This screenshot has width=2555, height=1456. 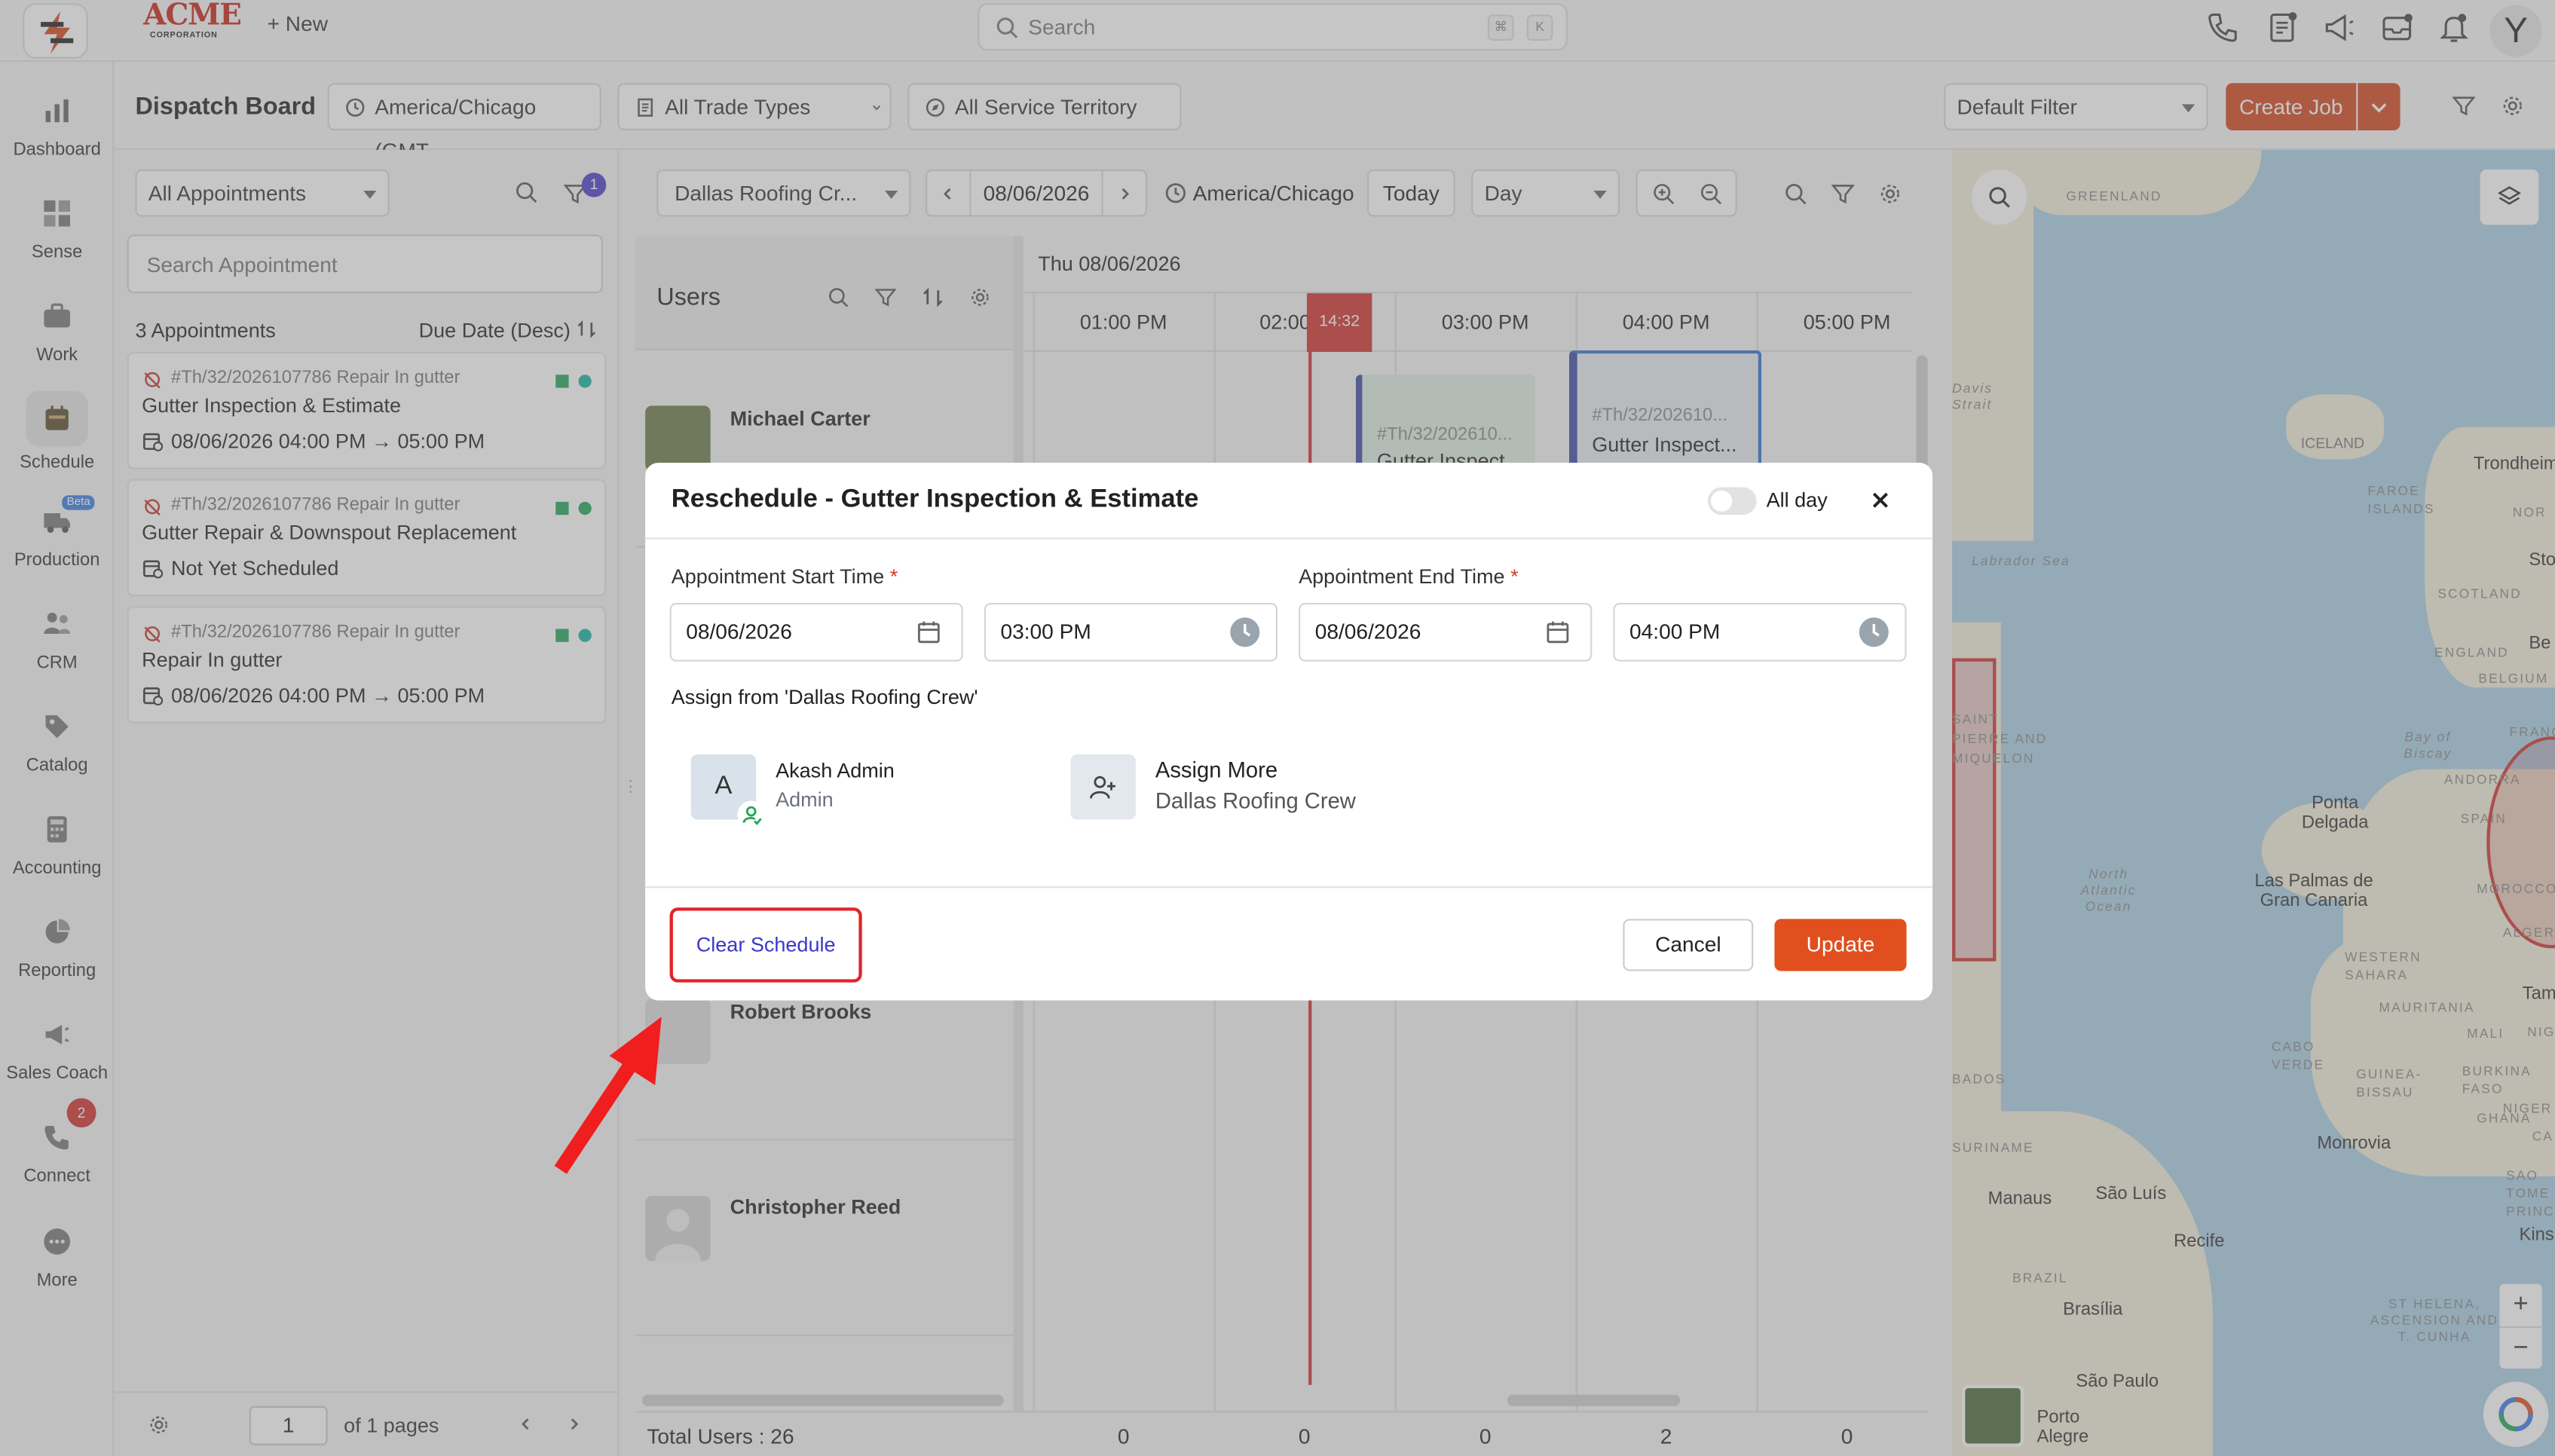 I want to click on annotation-arrow-icon, so click(x=608, y=1095).